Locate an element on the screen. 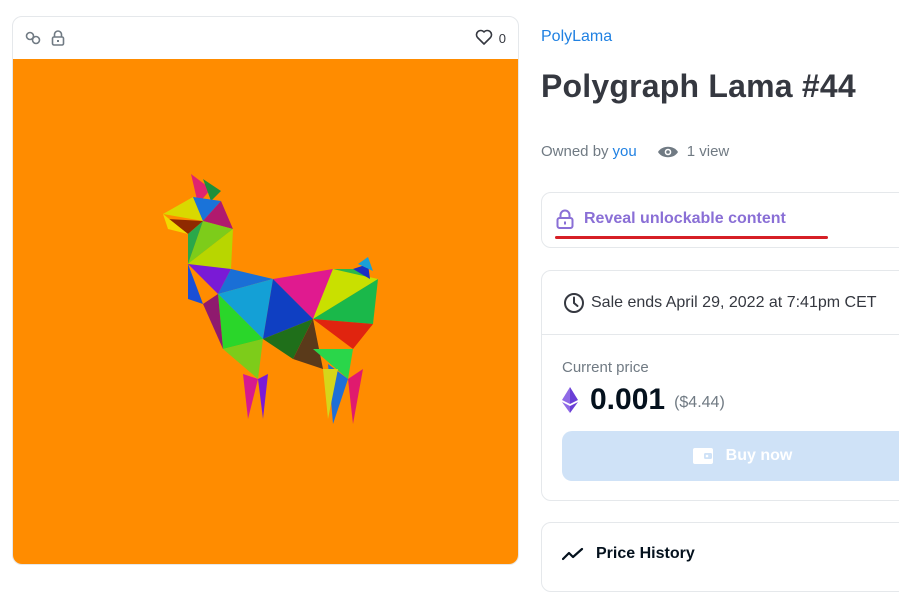 Image resolution: width=899 pixels, height=592 pixels. sale-header: Sale ends April 29, 2022 at 7:41pm CET is located at coordinates (720, 303).